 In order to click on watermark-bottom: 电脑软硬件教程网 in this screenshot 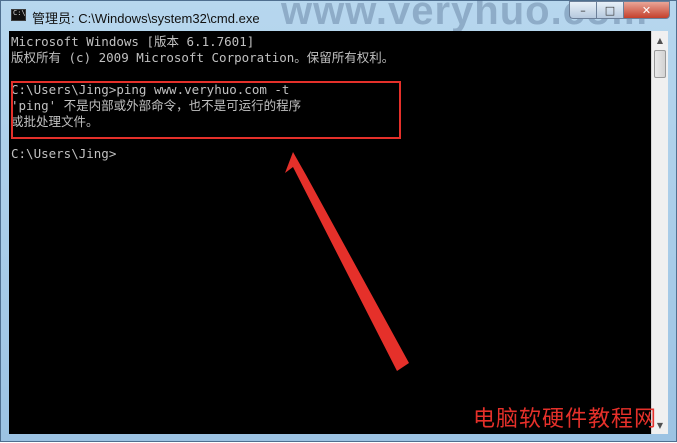, I will do `click(565, 419)`.